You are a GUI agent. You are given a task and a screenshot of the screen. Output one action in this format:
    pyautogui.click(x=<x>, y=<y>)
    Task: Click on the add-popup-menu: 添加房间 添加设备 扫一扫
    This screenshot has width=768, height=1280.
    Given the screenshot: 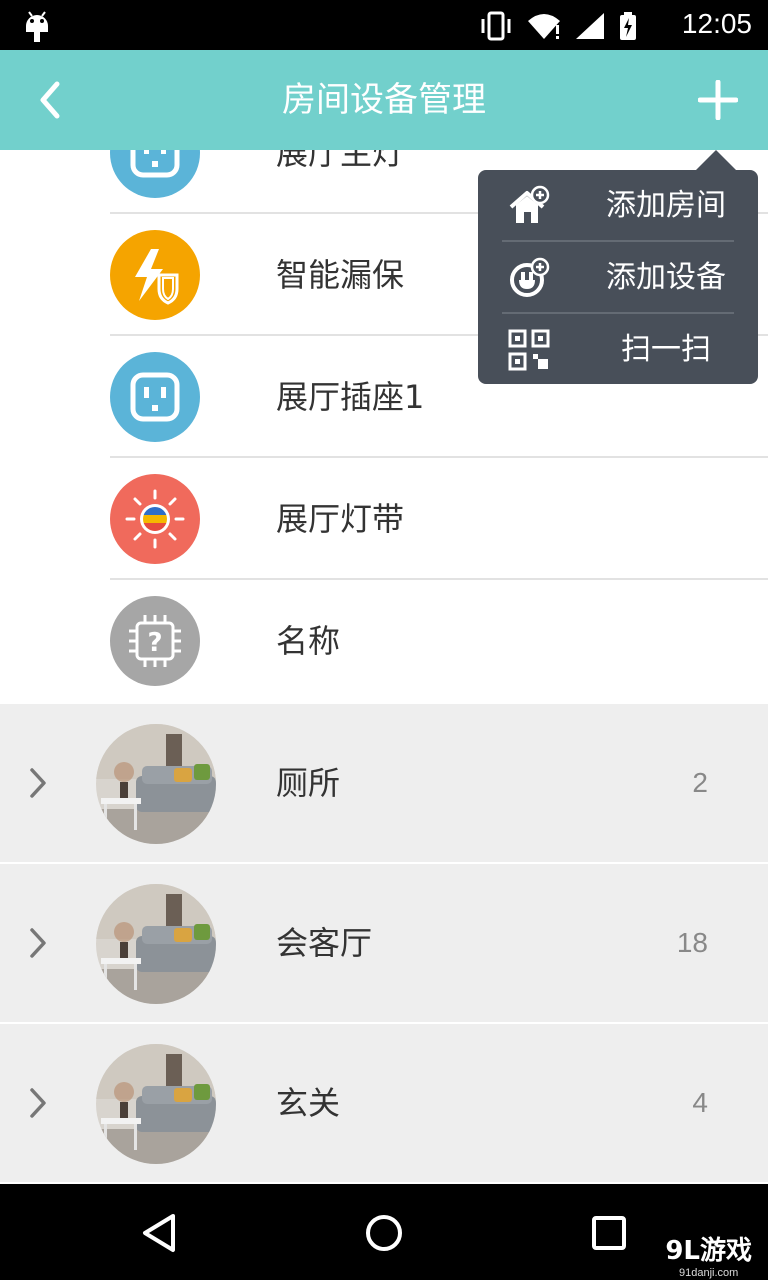 What is the action you would take?
    pyautogui.click(x=618, y=267)
    